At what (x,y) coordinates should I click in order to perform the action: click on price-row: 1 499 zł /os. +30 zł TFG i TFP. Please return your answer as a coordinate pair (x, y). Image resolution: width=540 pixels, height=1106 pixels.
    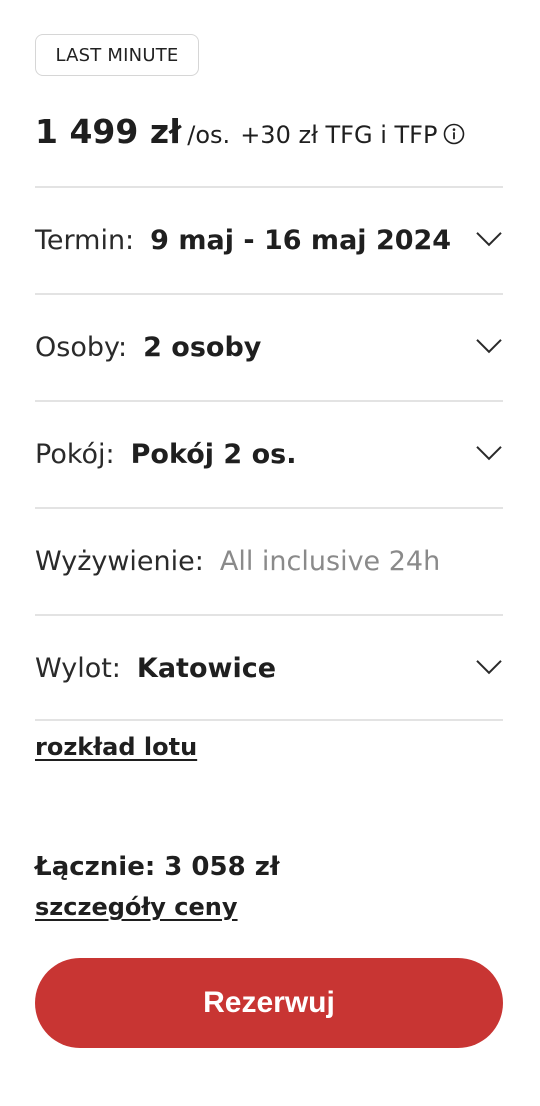
    Looking at the image, I should click on (250, 135).